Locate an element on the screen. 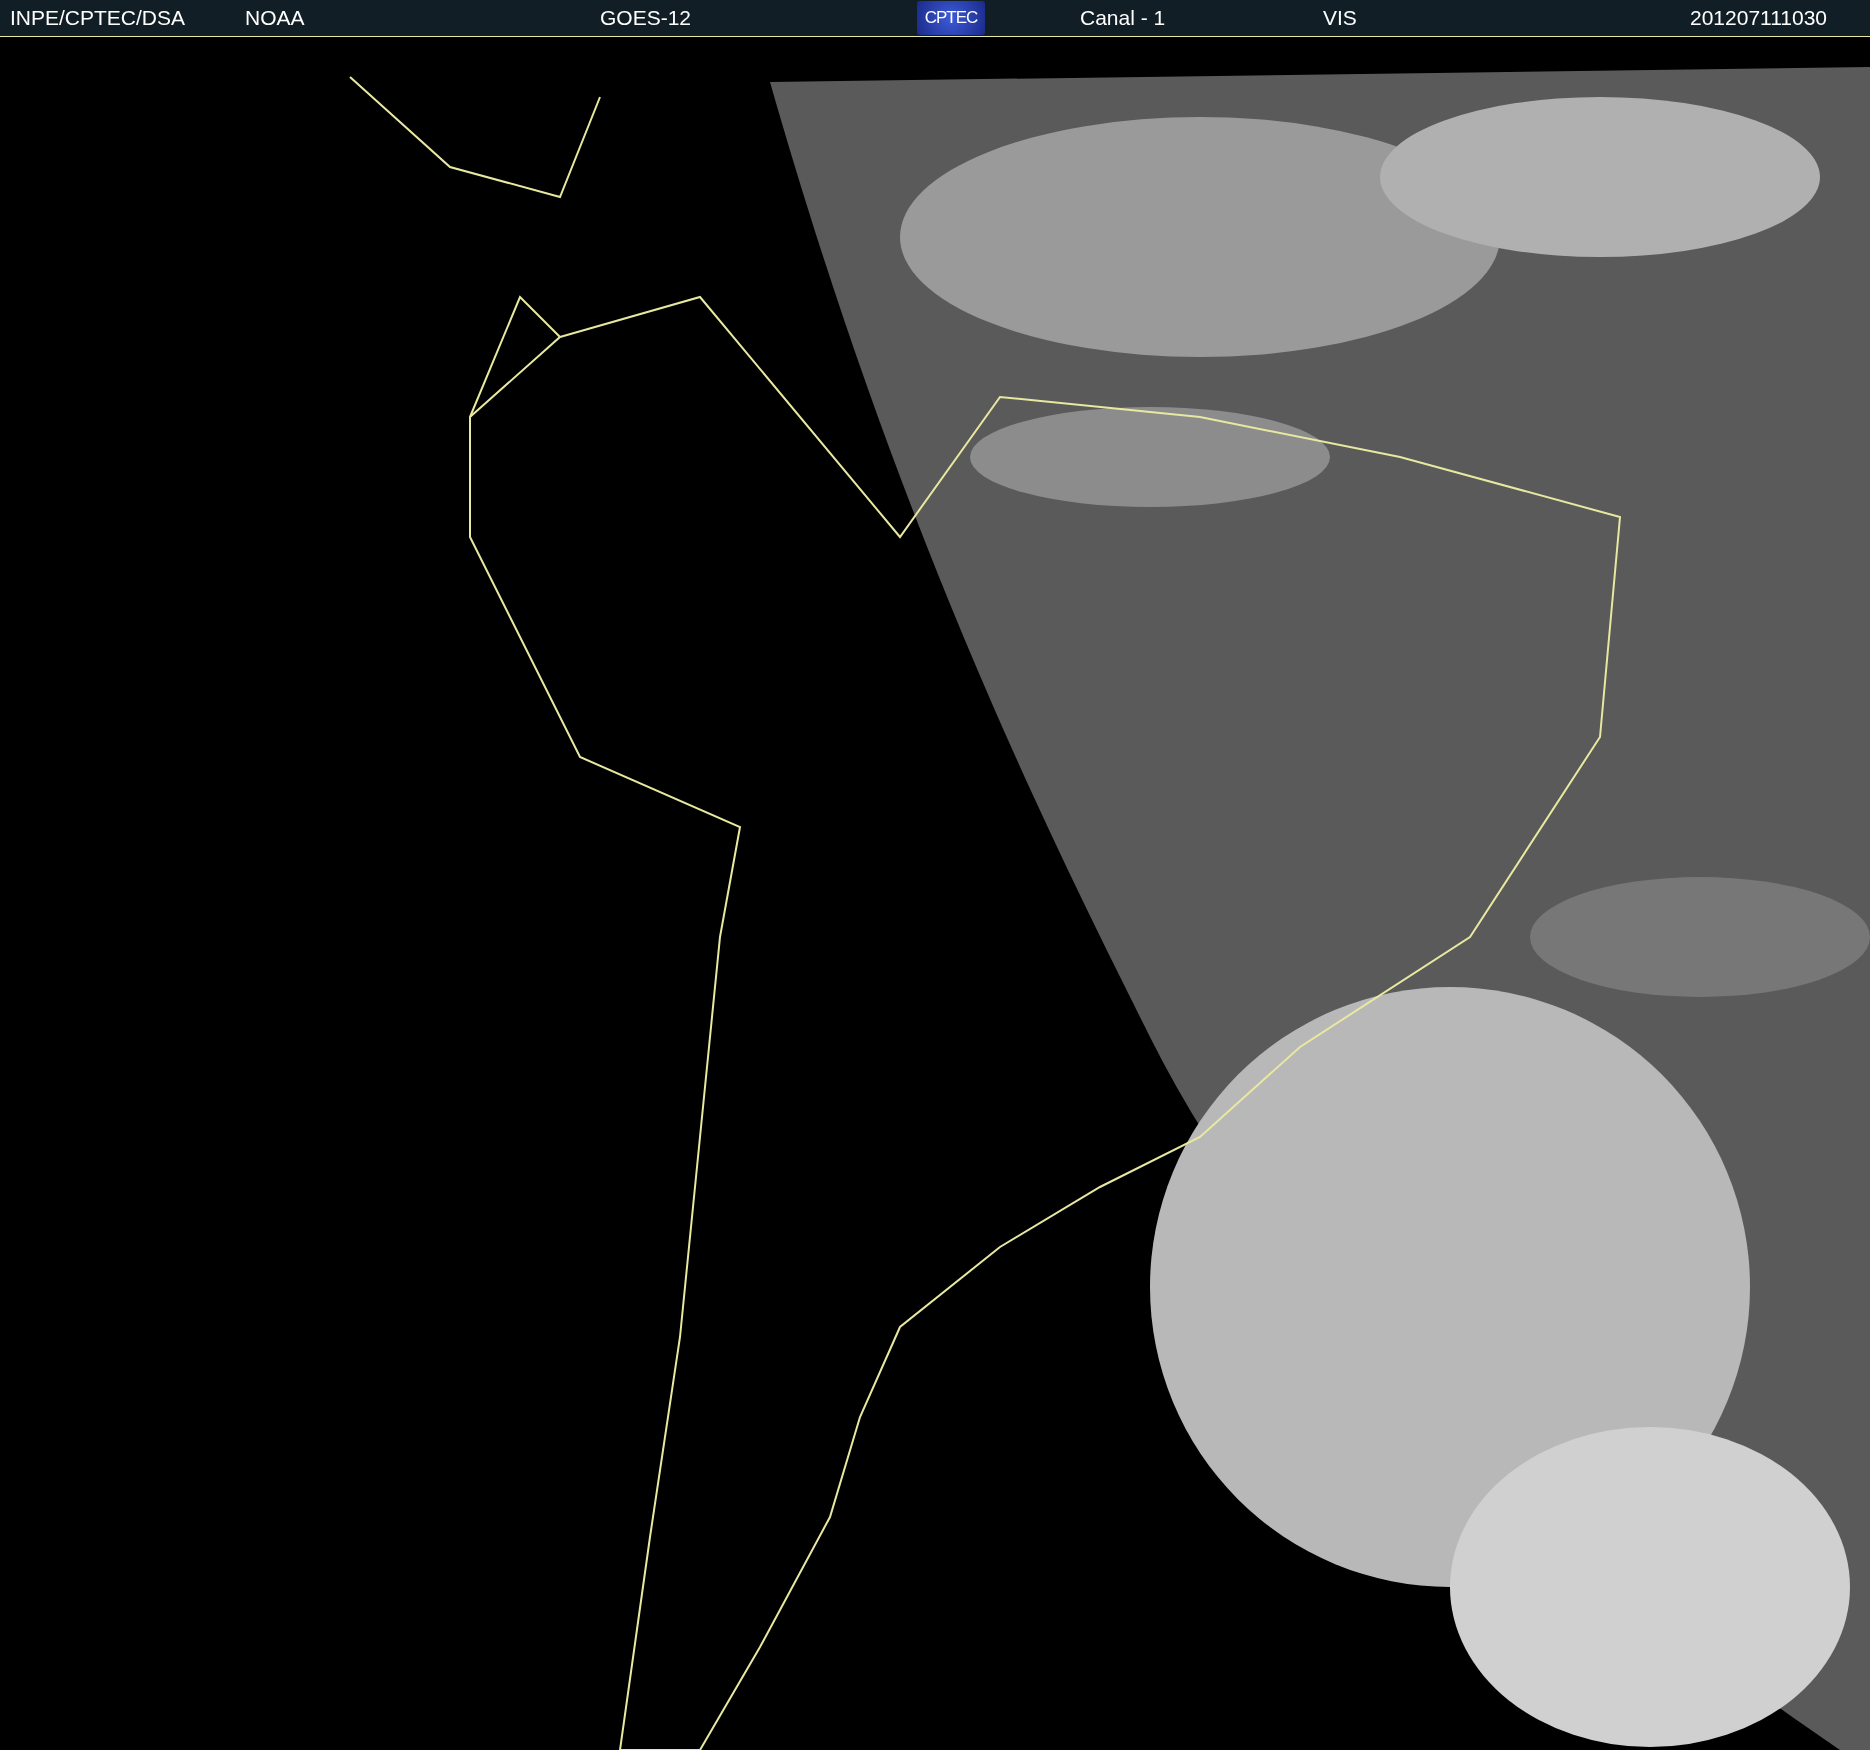 Image resolution: width=1870 pixels, height=1750 pixels. logo: CPTEC is located at coordinates (951, 18).